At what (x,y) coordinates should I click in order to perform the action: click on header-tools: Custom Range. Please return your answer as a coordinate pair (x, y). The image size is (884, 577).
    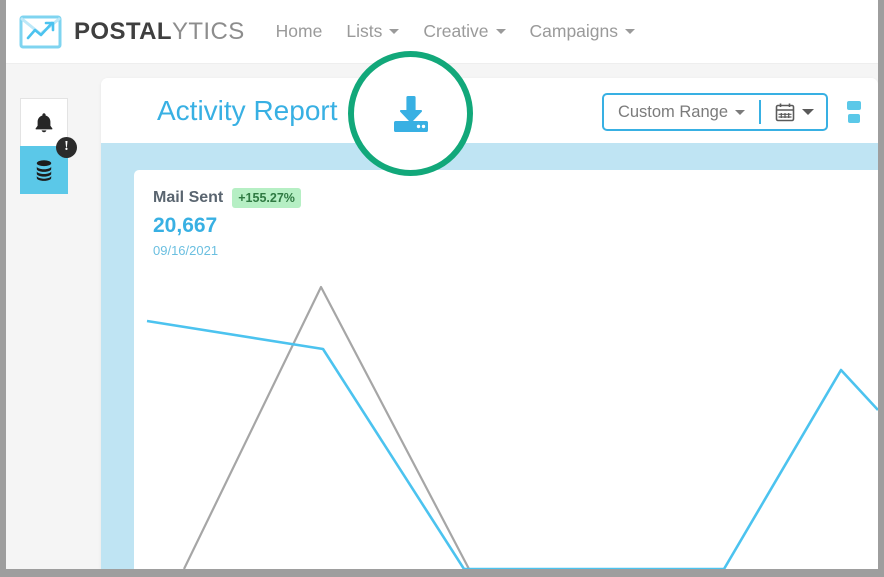
    Looking at the image, I should click on (734, 112).